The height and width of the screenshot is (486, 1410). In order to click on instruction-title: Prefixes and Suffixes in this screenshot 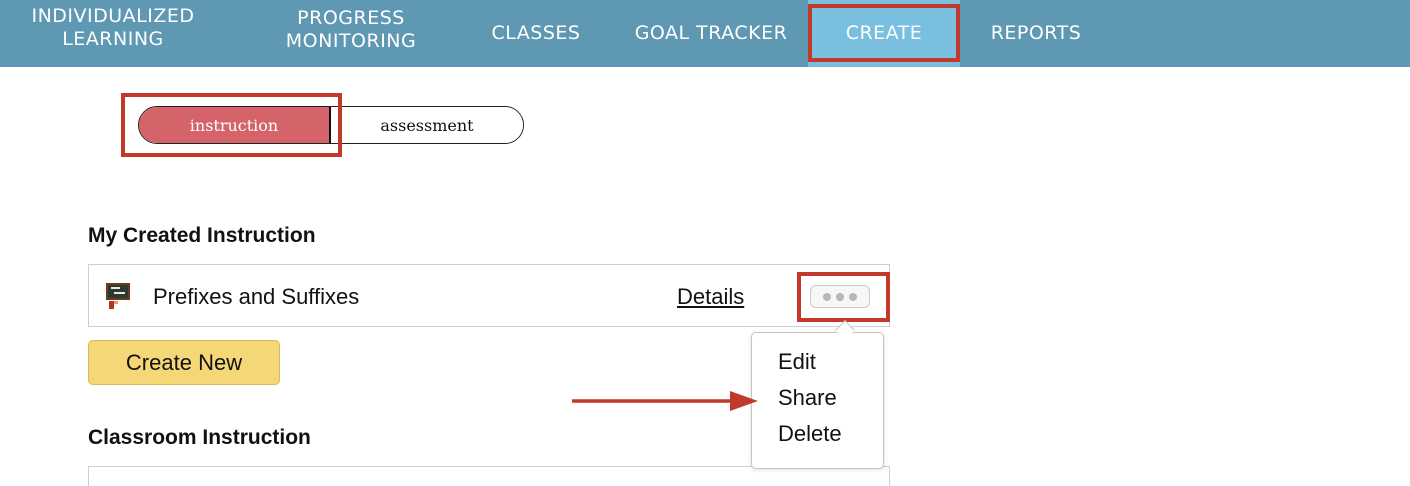, I will do `click(256, 297)`.